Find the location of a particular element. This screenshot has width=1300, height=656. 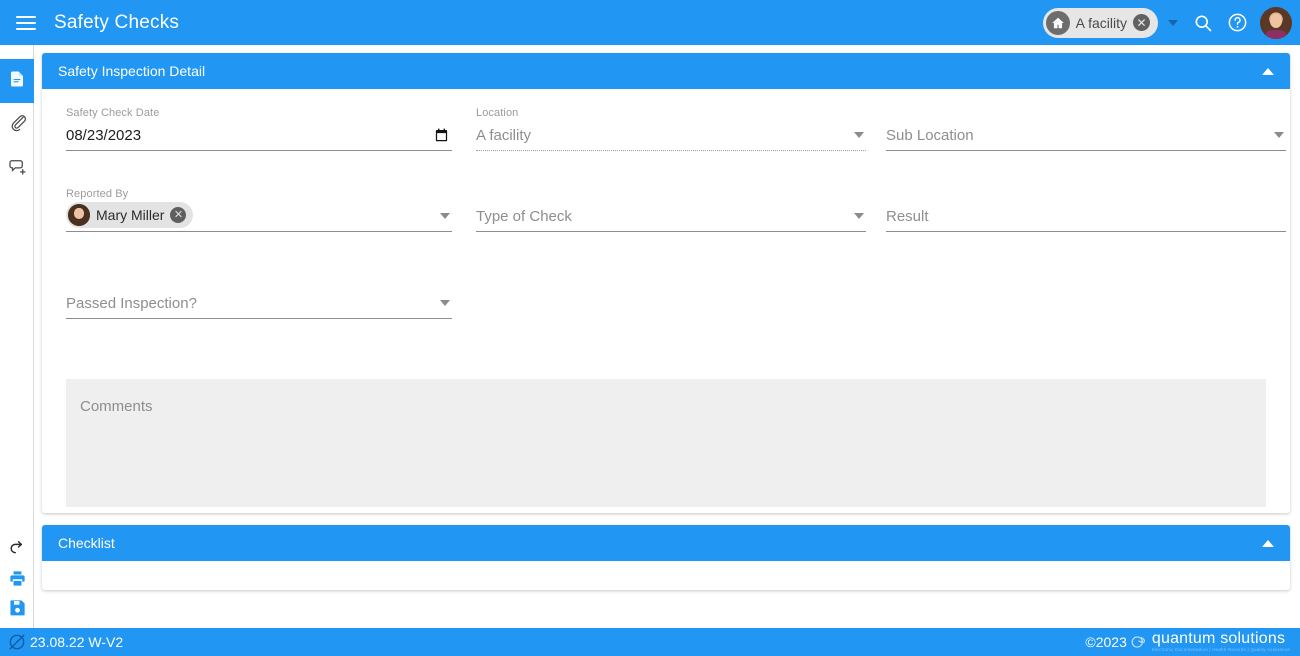

undo-icon is located at coordinates (17, 552).